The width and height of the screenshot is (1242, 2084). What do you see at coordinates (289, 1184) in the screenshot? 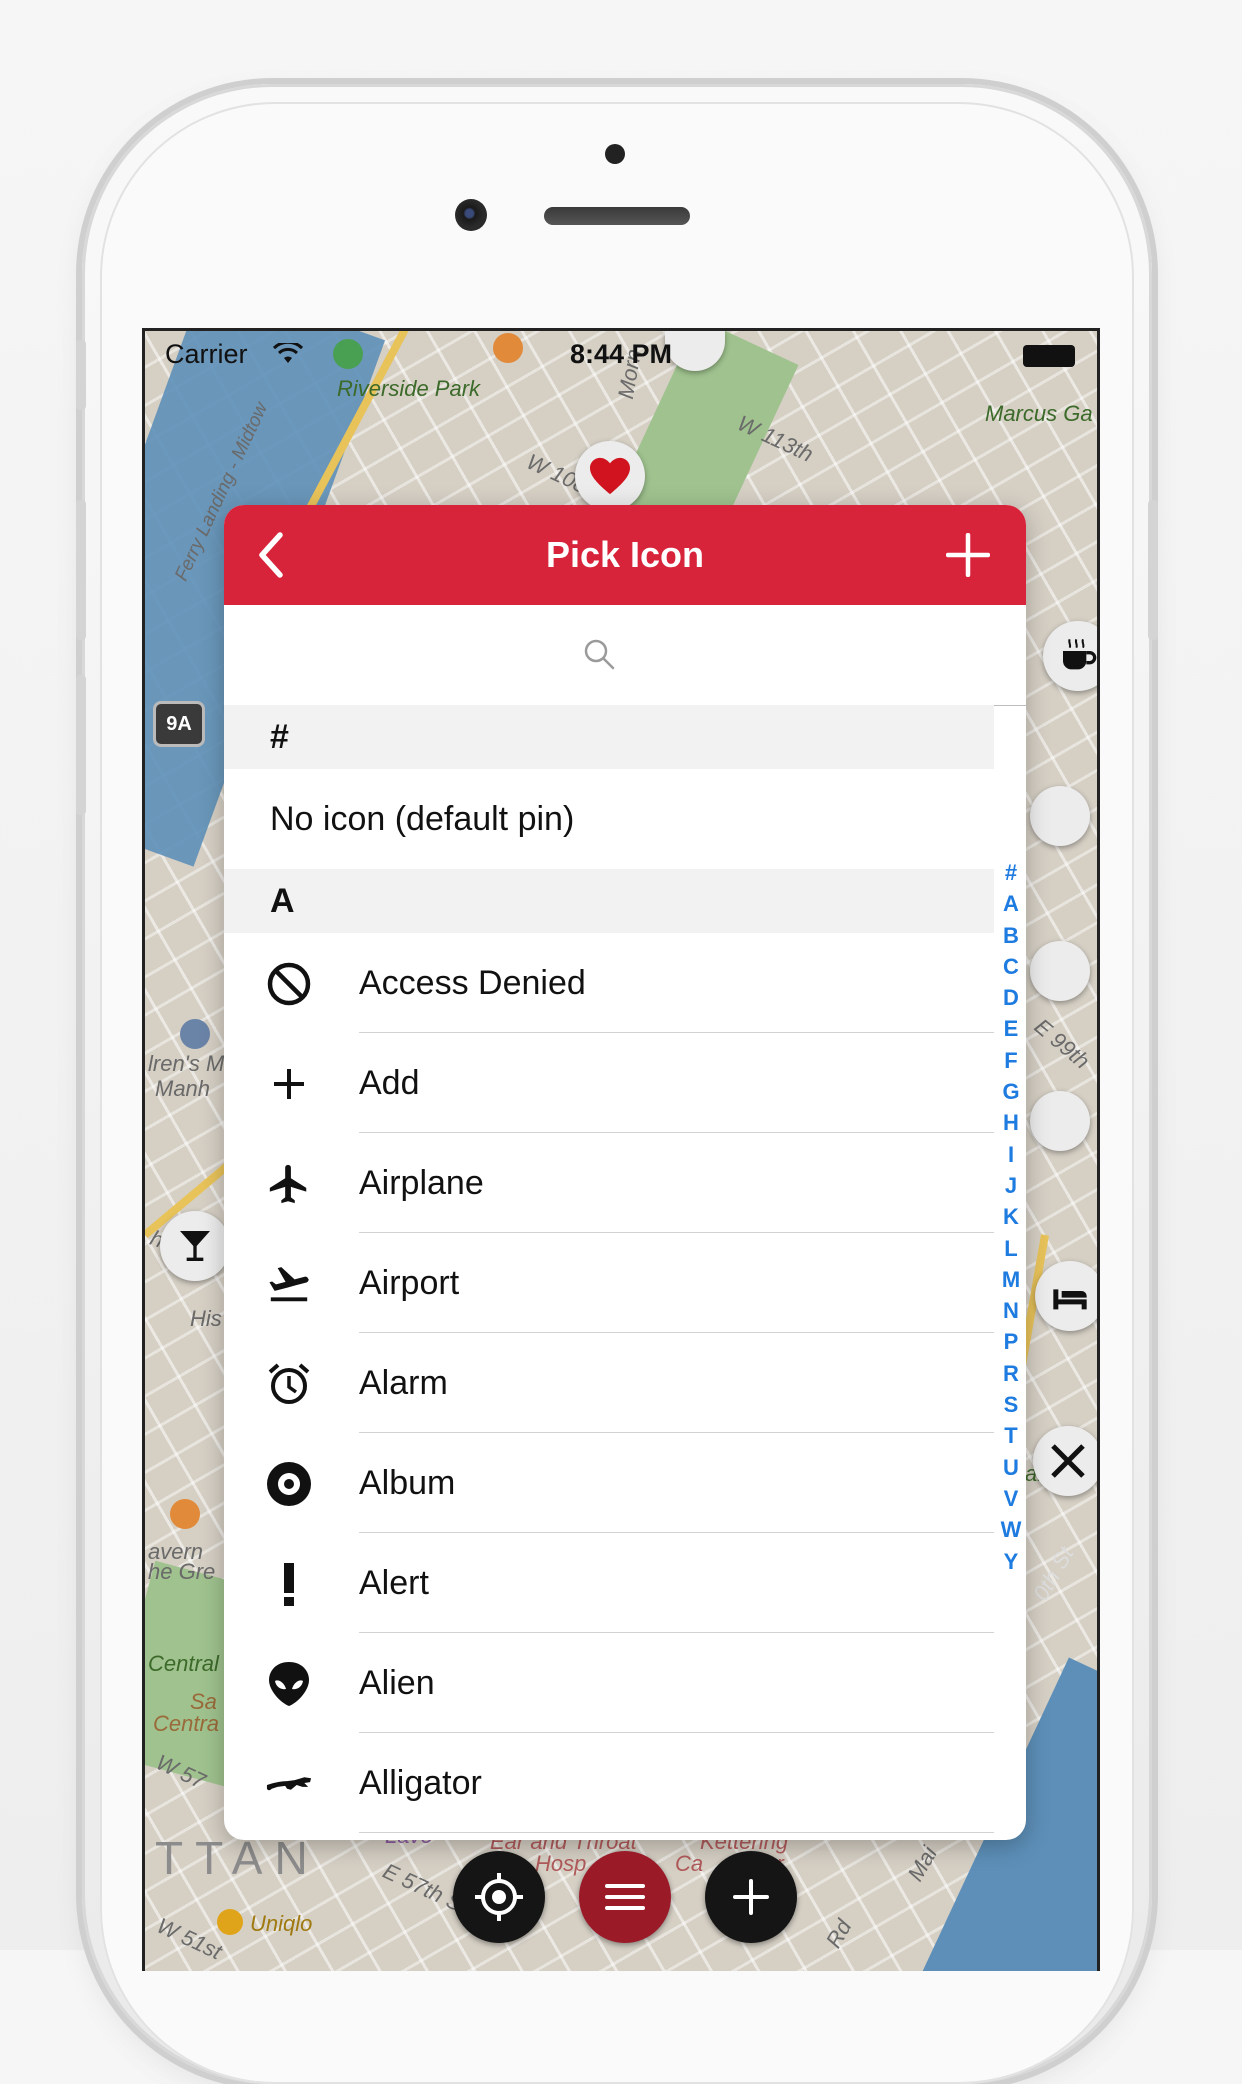
I see `airplane-icon` at bounding box center [289, 1184].